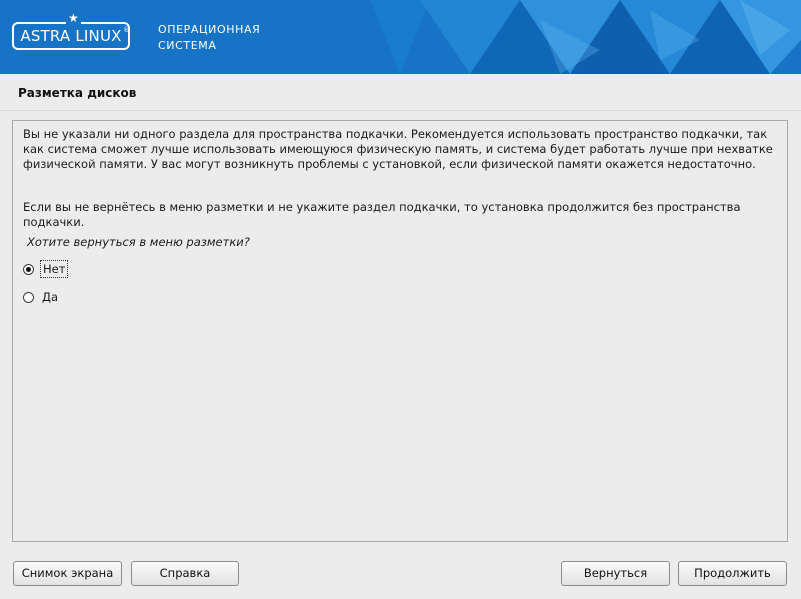  What do you see at coordinates (400, 37) in the screenshot?
I see `header-banner: ASTRA LINUX ★ ® ОПЕРАЦИОННАЯ СИСТЕМА` at bounding box center [400, 37].